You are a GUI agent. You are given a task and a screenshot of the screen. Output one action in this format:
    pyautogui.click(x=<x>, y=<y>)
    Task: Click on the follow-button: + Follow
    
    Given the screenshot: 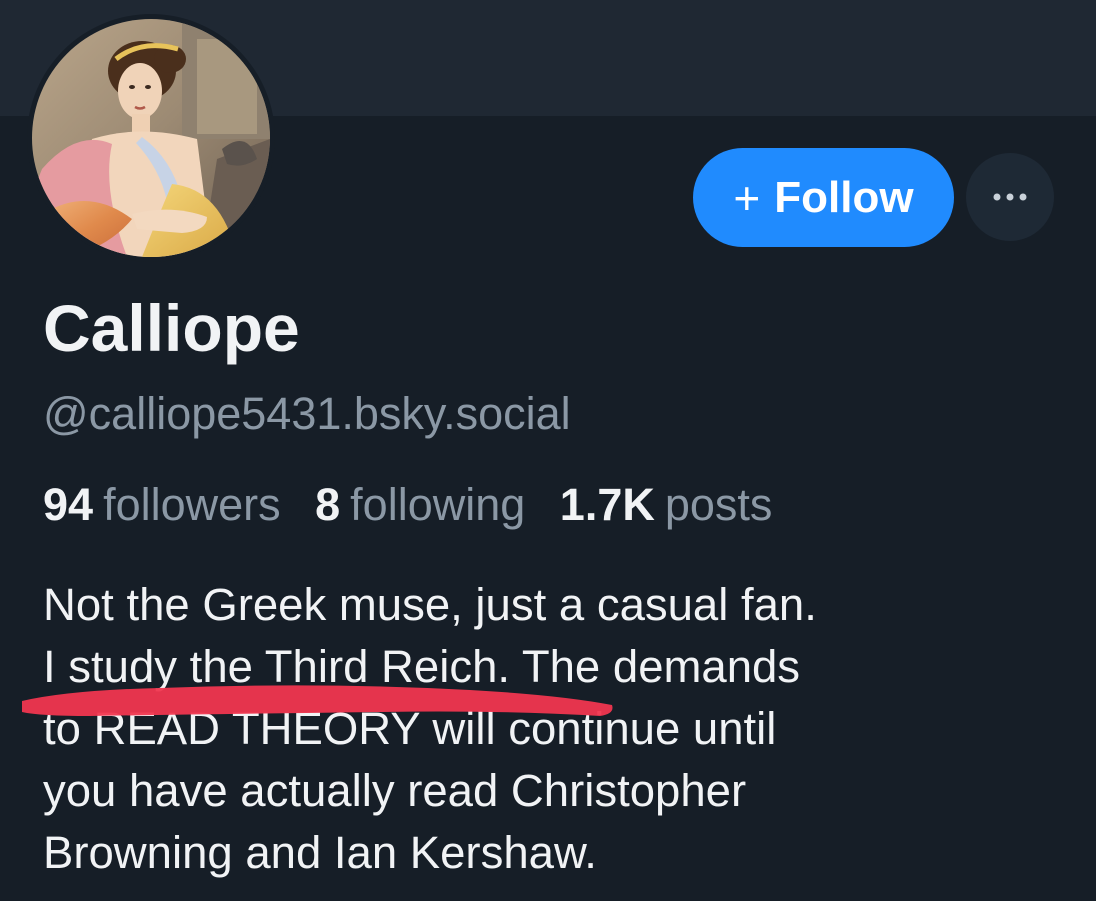 What is the action you would take?
    pyautogui.click(x=823, y=197)
    